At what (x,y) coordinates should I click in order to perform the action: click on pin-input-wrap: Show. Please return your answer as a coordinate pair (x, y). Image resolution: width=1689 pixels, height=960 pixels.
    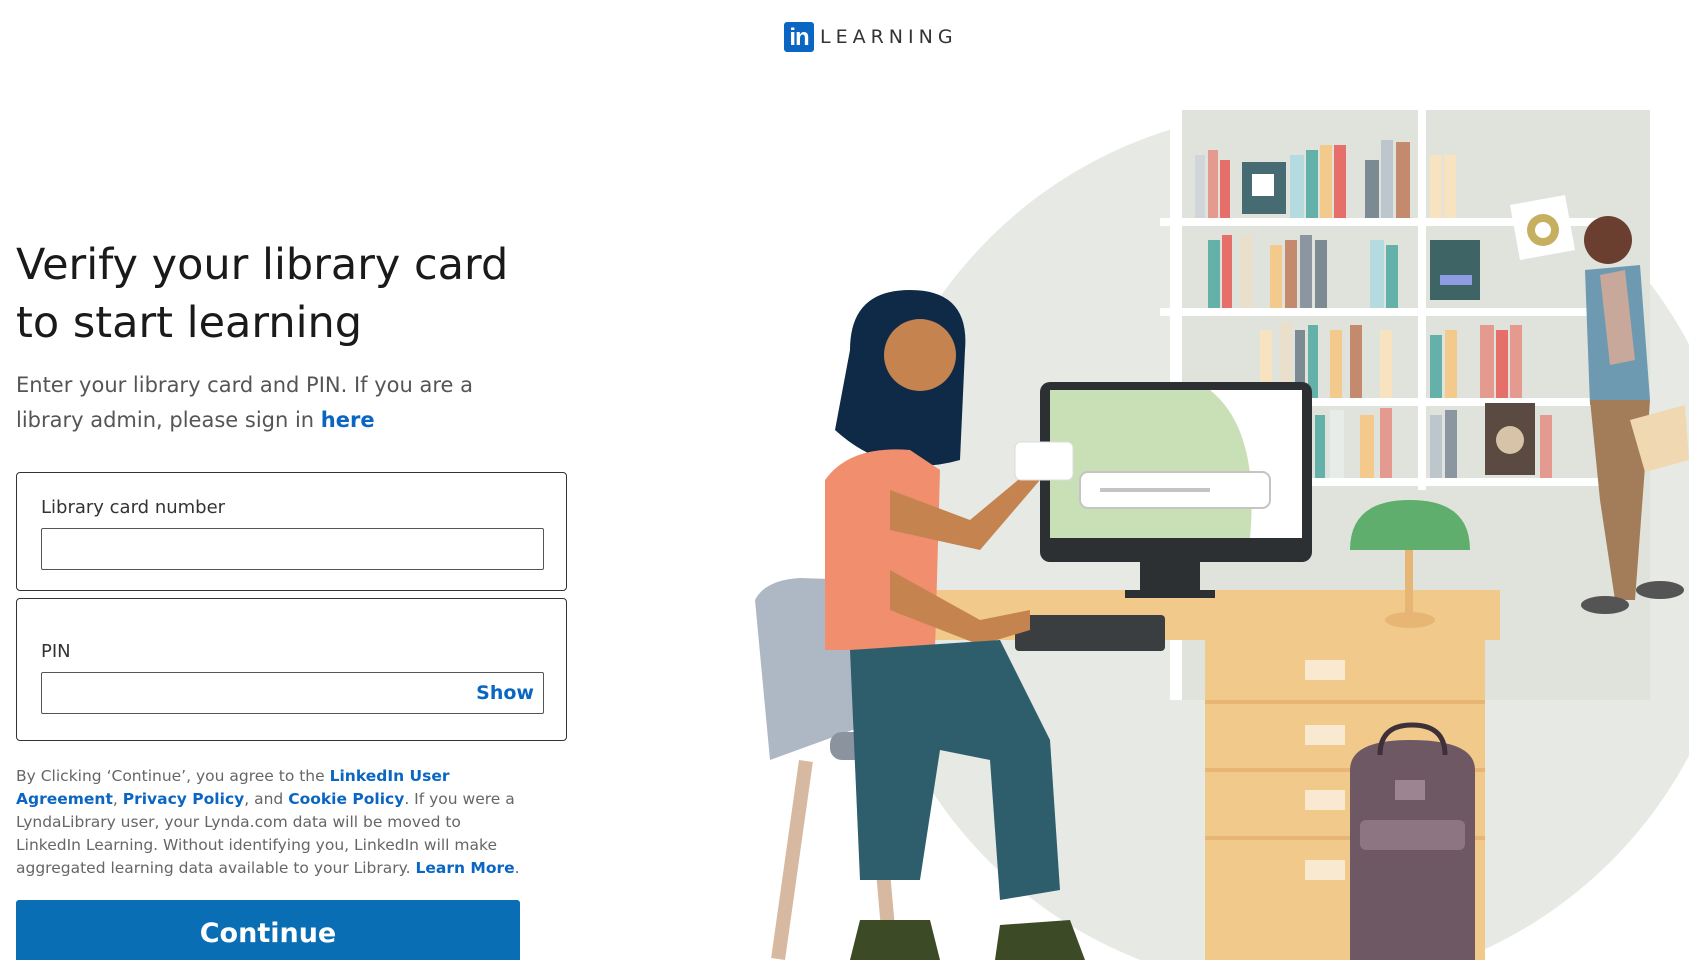
    Looking at the image, I should click on (292, 693).